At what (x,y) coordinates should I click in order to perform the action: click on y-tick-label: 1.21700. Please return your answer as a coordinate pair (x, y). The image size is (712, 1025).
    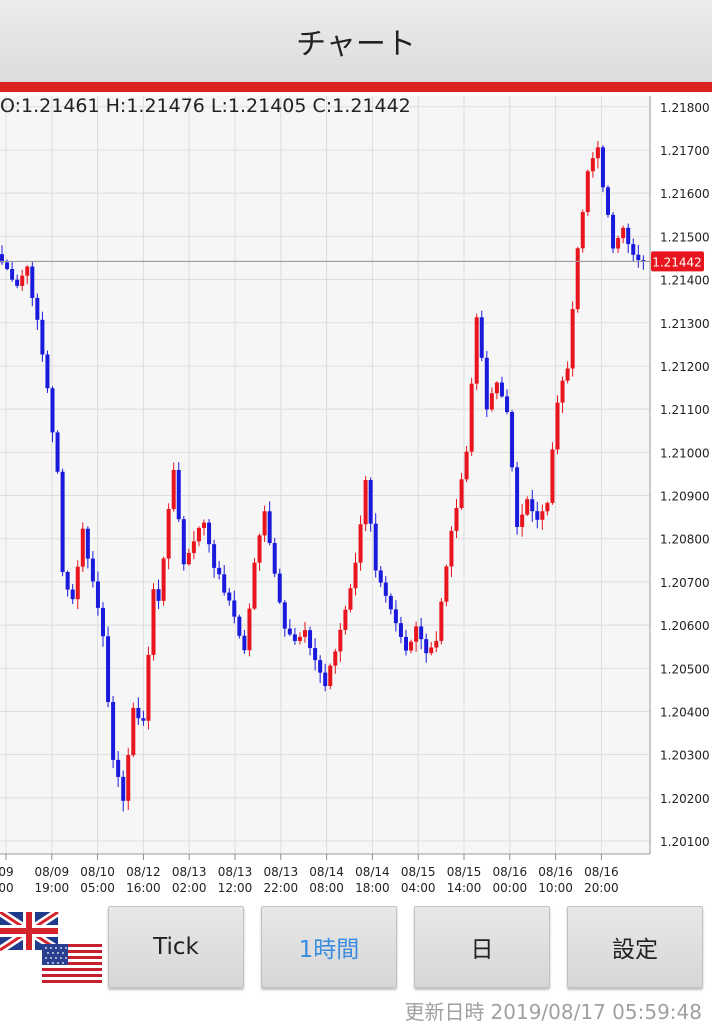
    Looking at the image, I should click on (685, 151).